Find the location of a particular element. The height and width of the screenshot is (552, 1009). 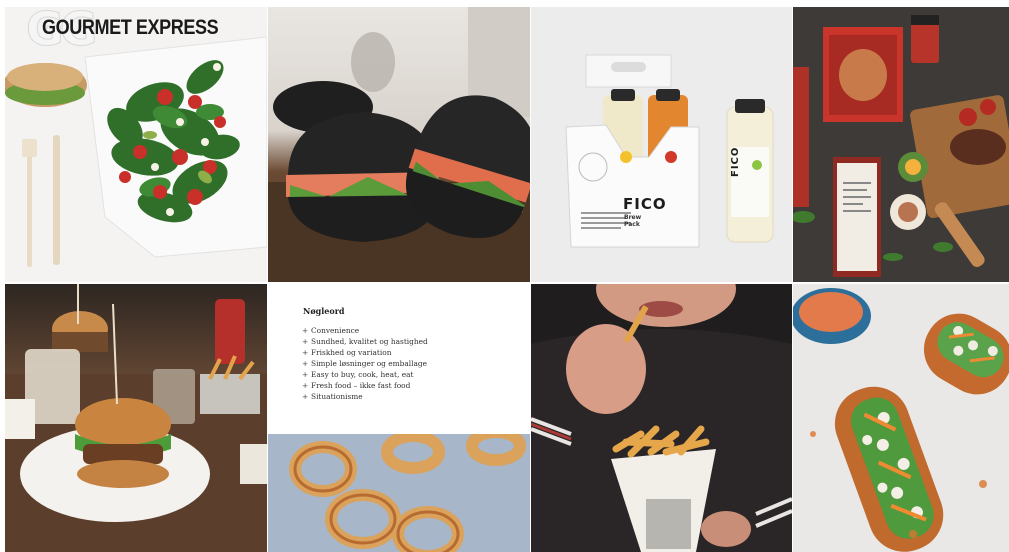

black-burger-image is located at coordinates (399, 144).